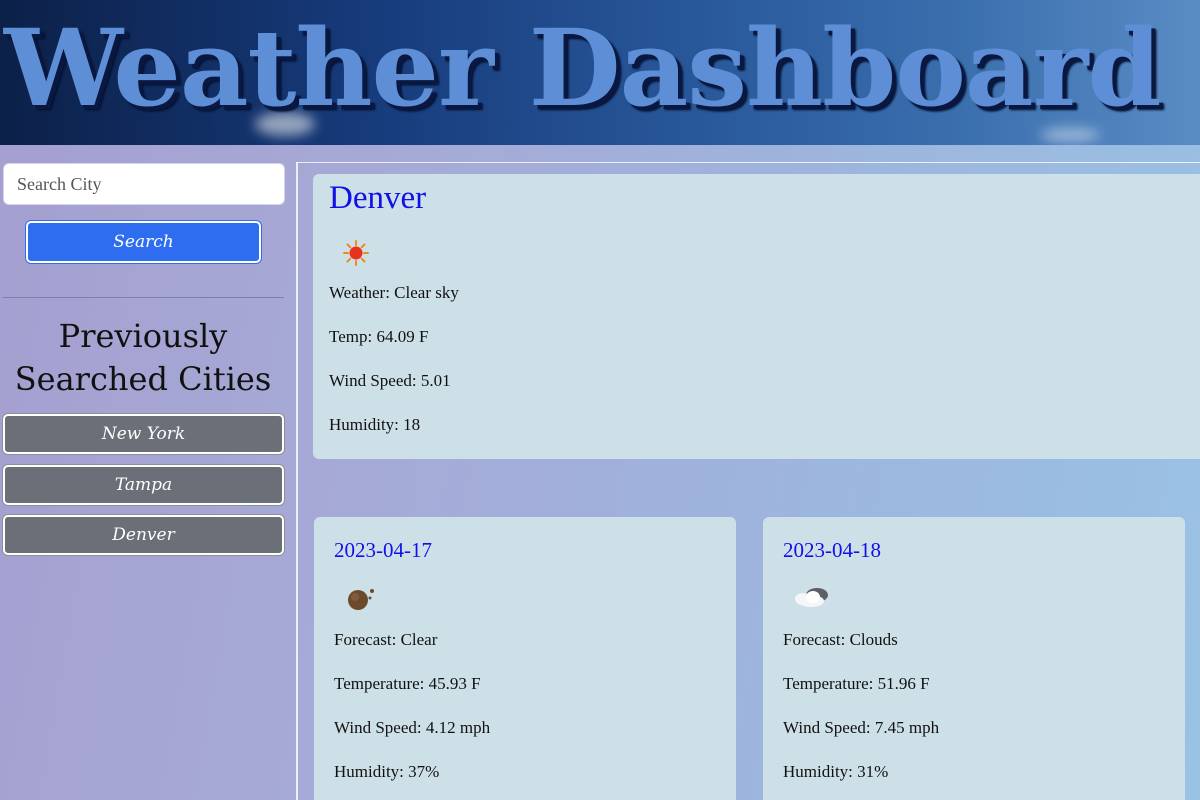  What do you see at coordinates (379, 336) in the screenshot?
I see `current-temp: Temp: 64.09 F` at bounding box center [379, 336].